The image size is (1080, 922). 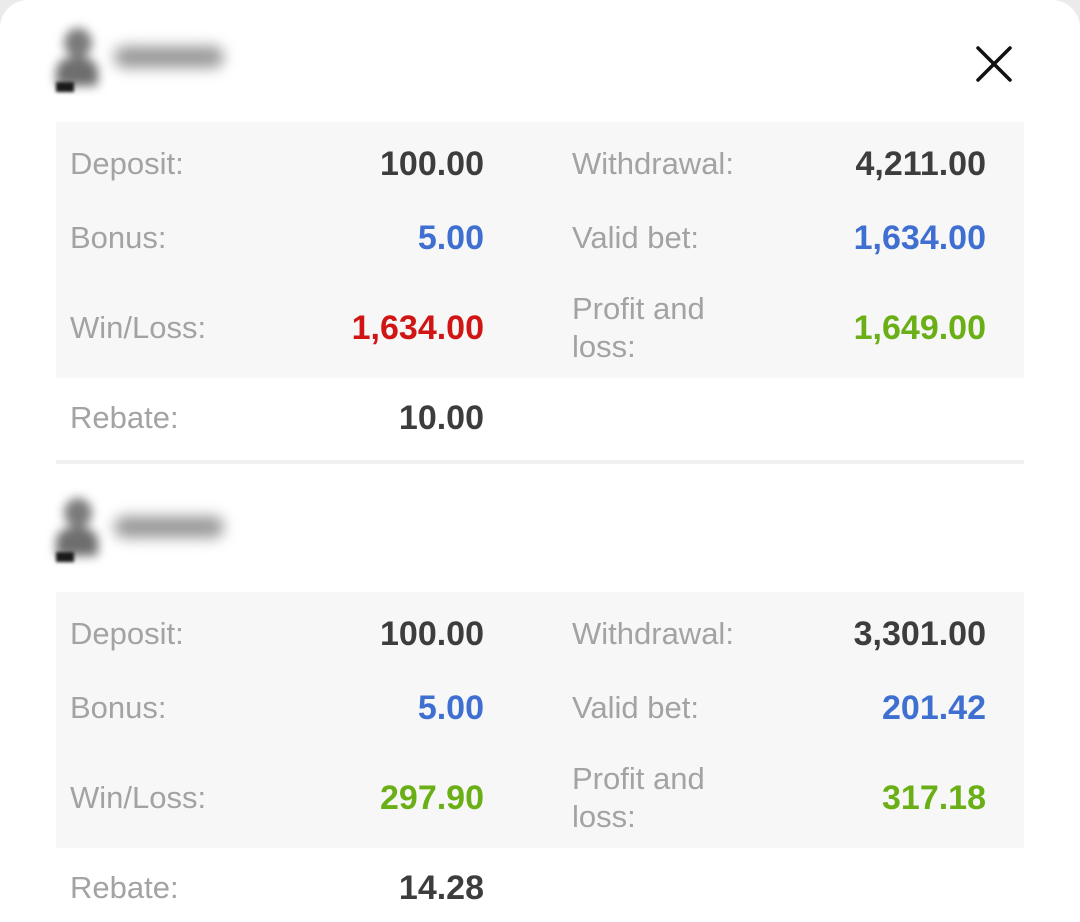 I want to click on close-icon, so click(x=994, y=64).